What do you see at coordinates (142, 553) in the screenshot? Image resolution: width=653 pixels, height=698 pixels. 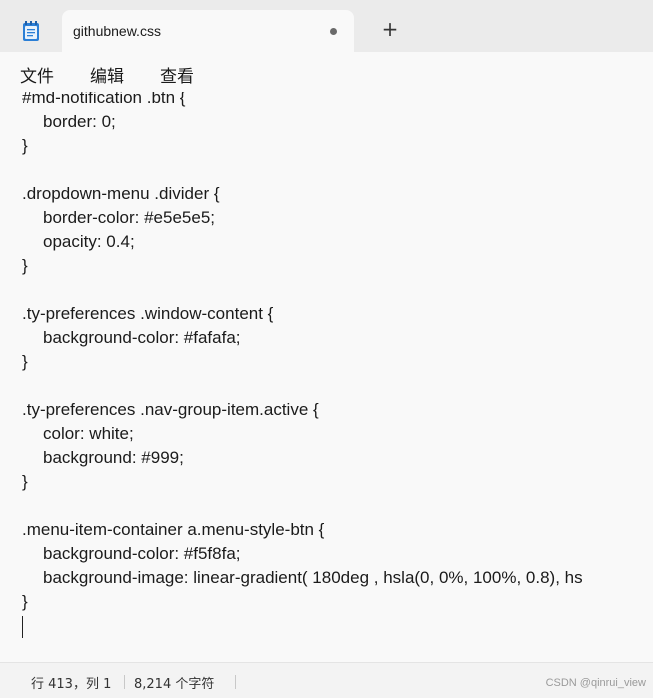 I see `code-line: background-color: #f5f8fa;` at bounding box center [142, 553].